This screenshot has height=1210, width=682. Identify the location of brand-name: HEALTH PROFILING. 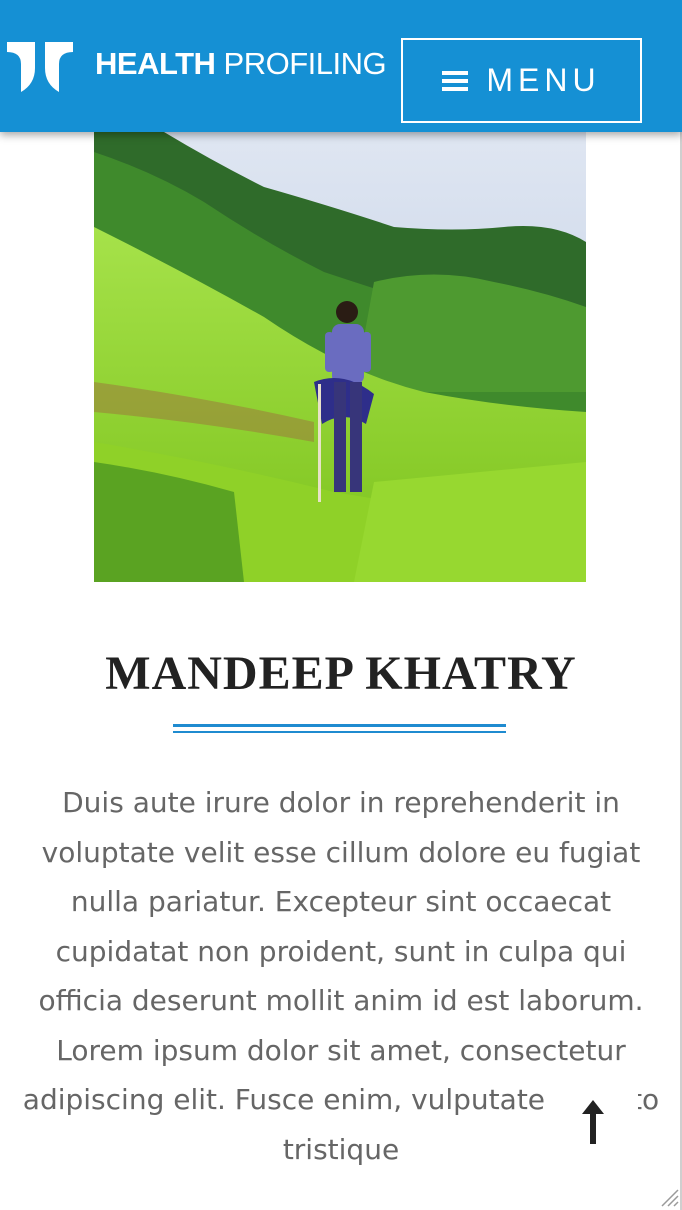
(241, 64).